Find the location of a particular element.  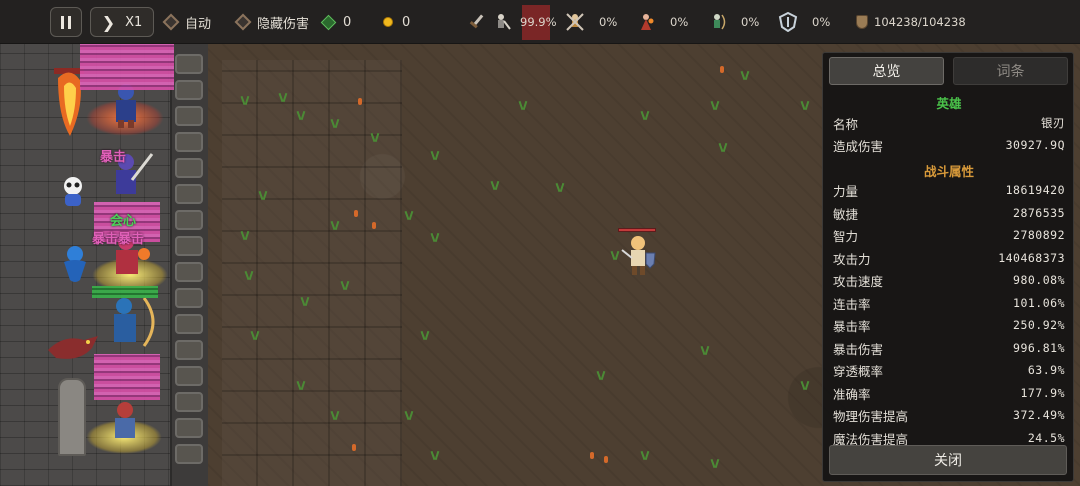

hide-damage-toggle: 隐藏伤害 is located at coordinates (272, 22).